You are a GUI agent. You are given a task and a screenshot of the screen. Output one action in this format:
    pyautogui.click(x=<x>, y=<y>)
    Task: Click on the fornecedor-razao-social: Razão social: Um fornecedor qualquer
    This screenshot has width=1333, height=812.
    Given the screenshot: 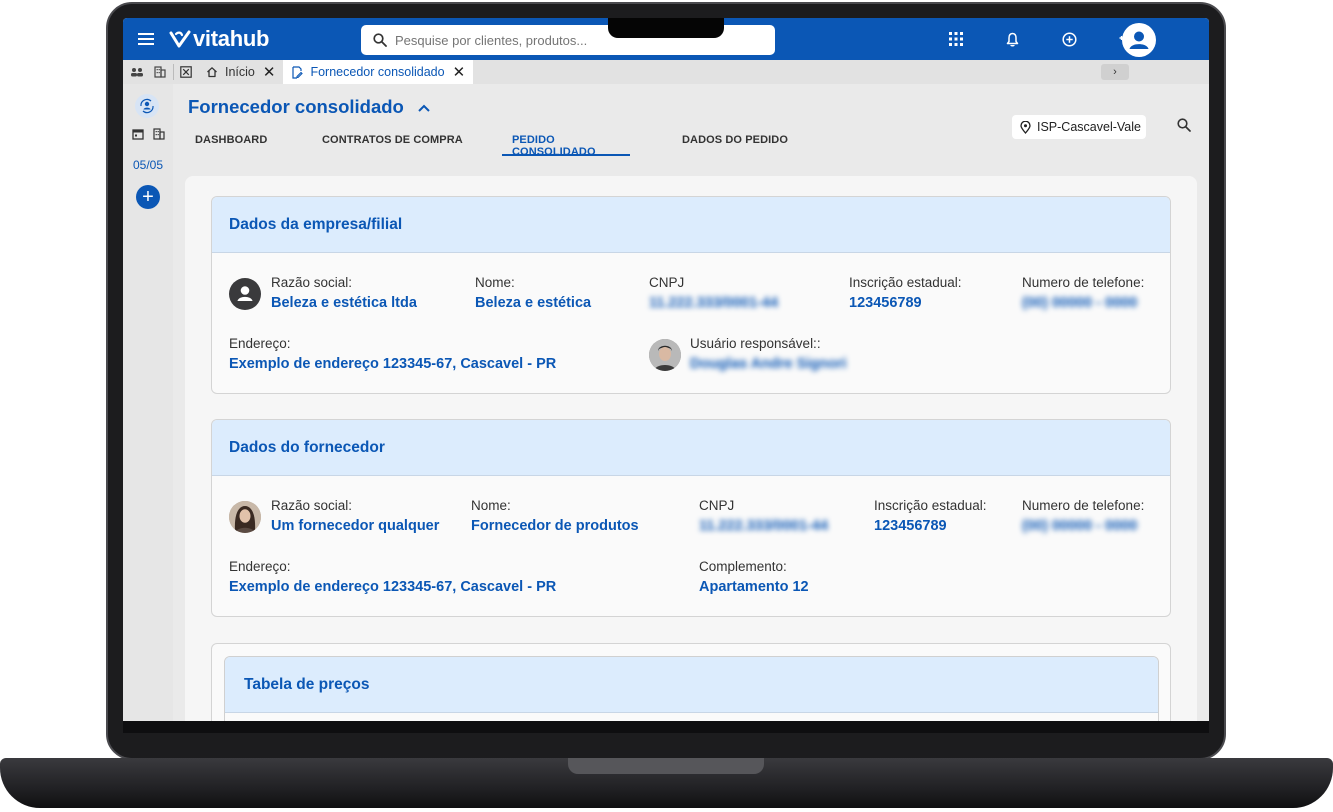 What is the action you would take?
    pyautogui.click(x=355, y=516)
    